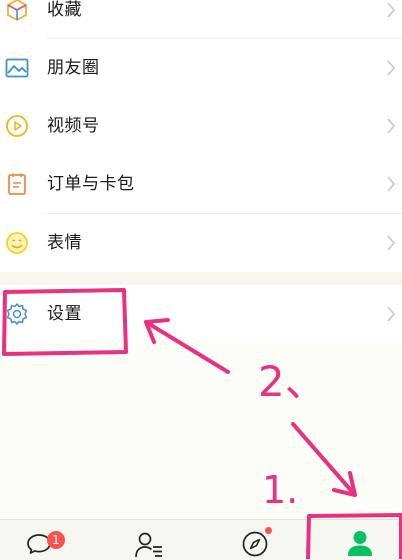 The height and width of the screenshot is (560, 402). Describe the element at coordinates (255, 544) in the screenshot. I see `compass-icon` at that location.